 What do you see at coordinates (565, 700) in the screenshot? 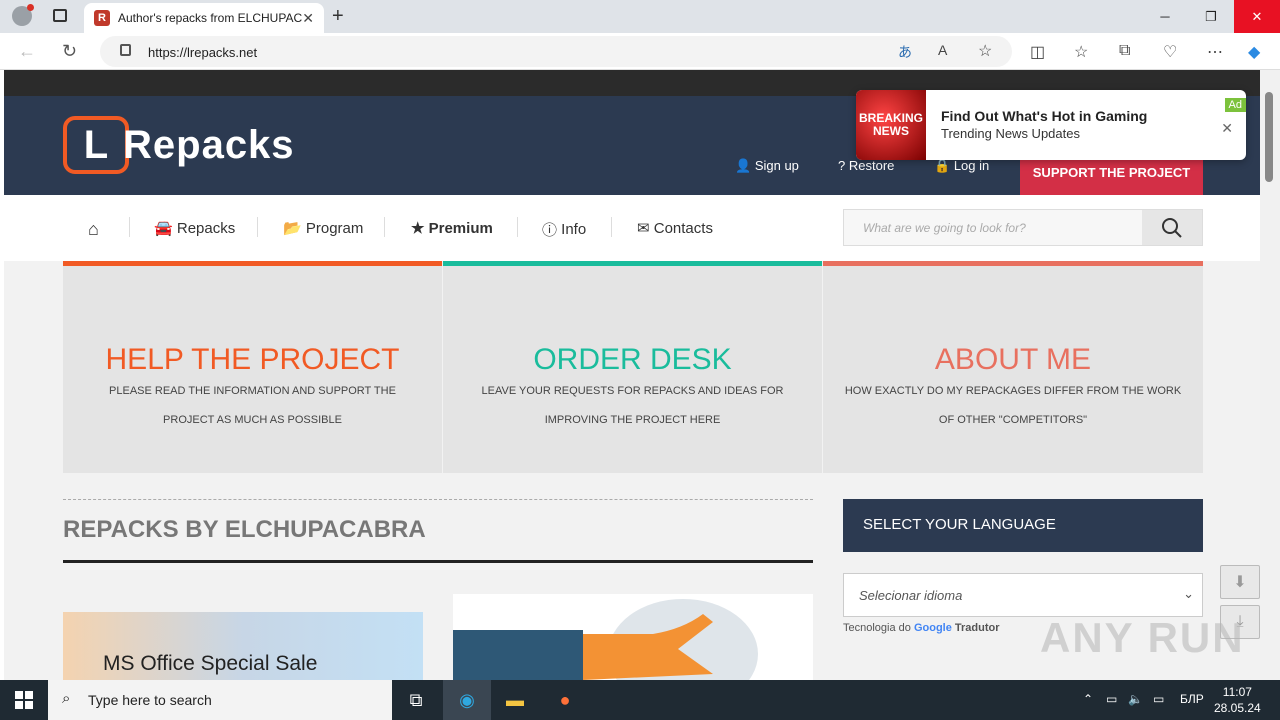
I see `firefox-icon: ●` at bounding box center [565, 700].